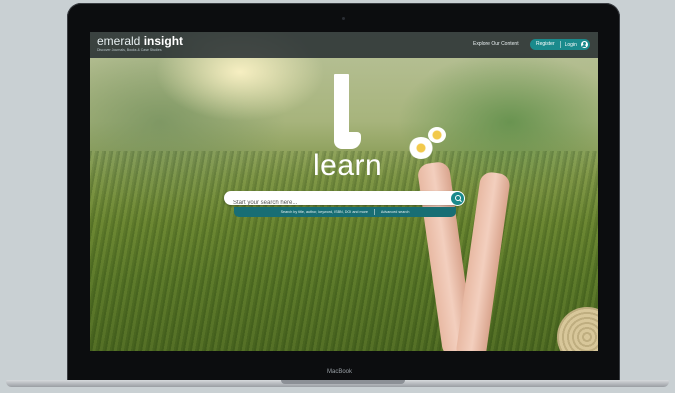 This screenshot has width=675, height=393. Describe the element at coordinates (570, 45) in the screenshot. I see `login-button: Login` at that location.